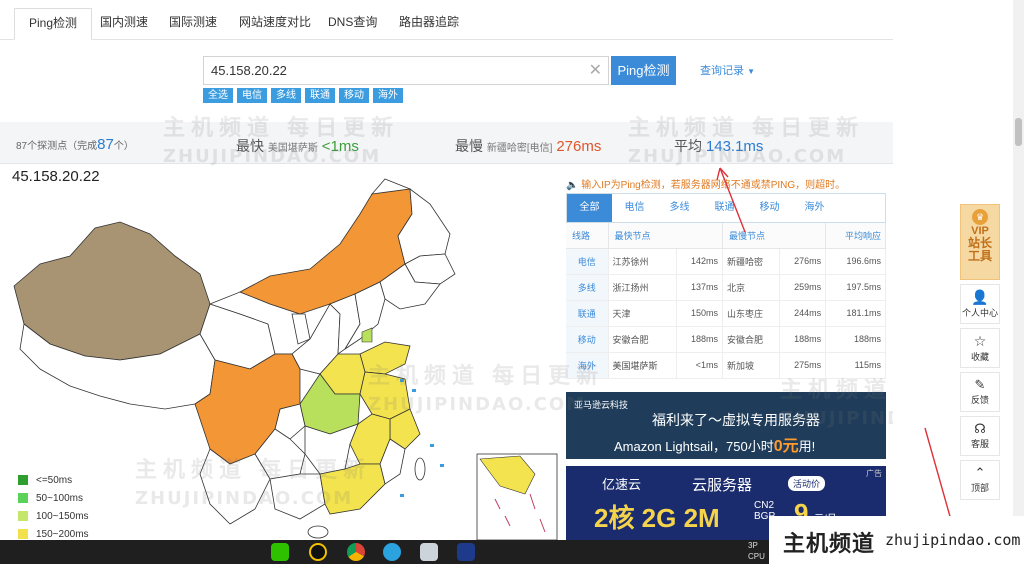 Image resolution: width=1024 pixels, height=564 pixels. Describe the element at coordinates (938, 474) in the screenshot. I see `annotation-arrow-right` at that location.